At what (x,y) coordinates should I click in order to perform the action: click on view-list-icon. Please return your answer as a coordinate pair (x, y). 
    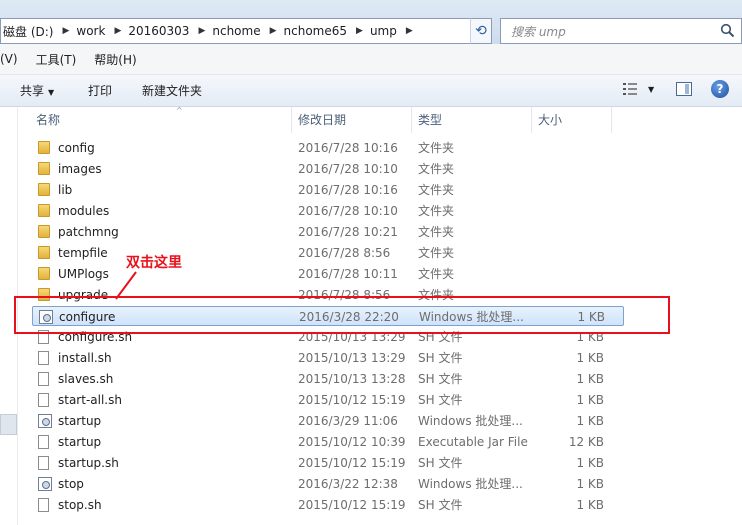
    Looking at the image, I should click on (630, 89).